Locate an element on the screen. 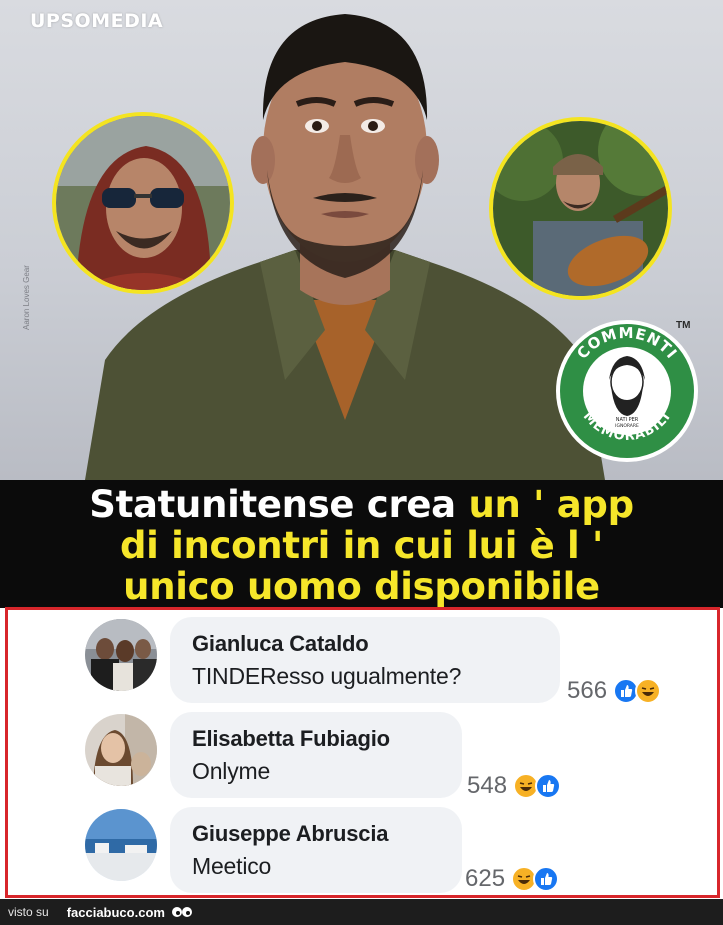 The image size is (723, 925). reaction-summary: 625 is located at coordinates (512, 879).